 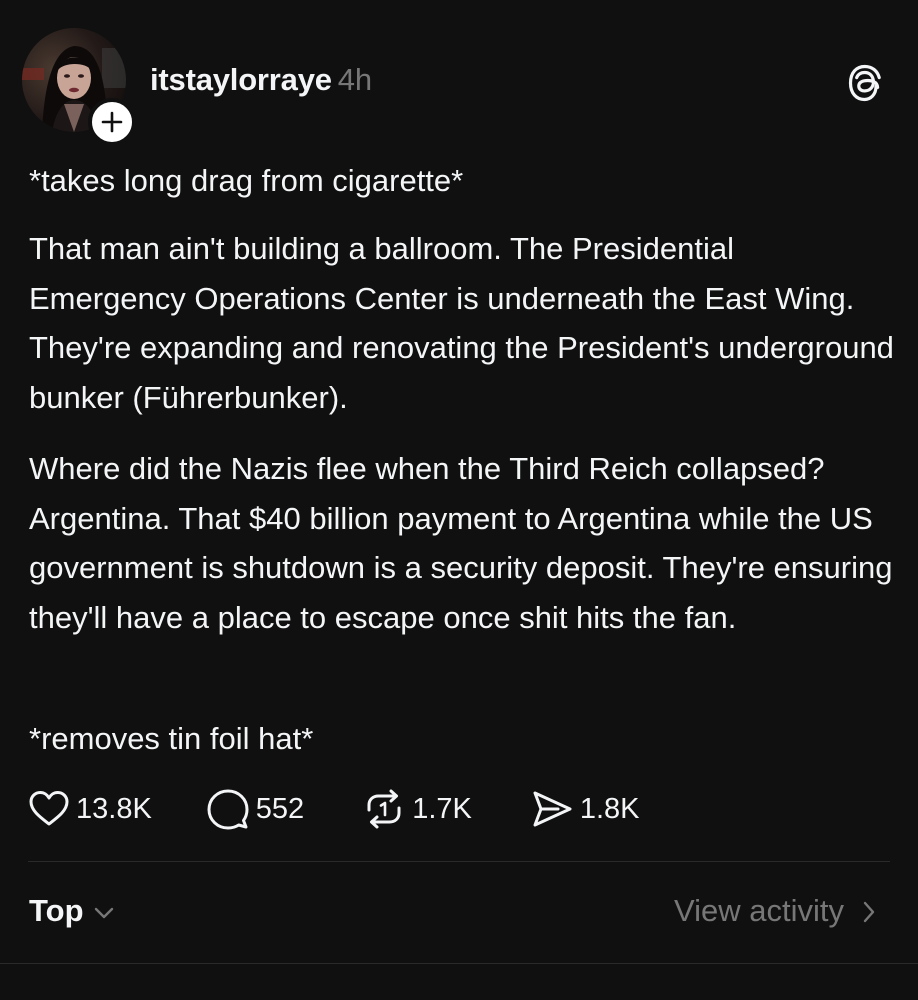 I want to click on like-button: 13.8K, so click(x=90, y=809).